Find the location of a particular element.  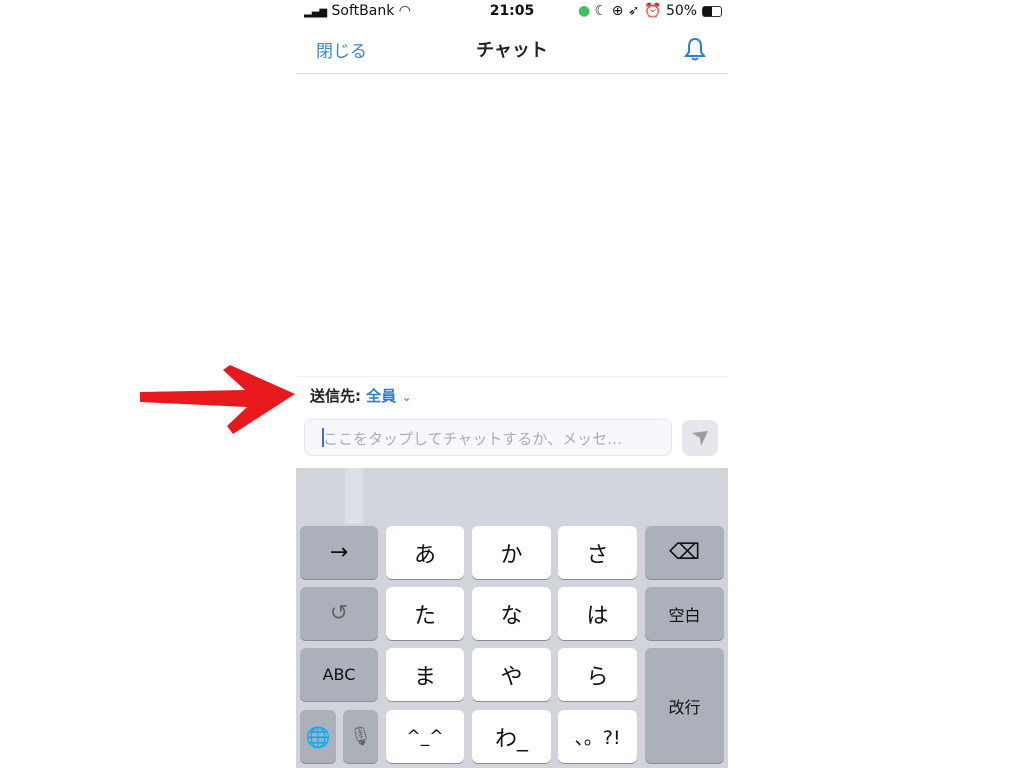

key-sa: さ is located at coordinates (597, 552).